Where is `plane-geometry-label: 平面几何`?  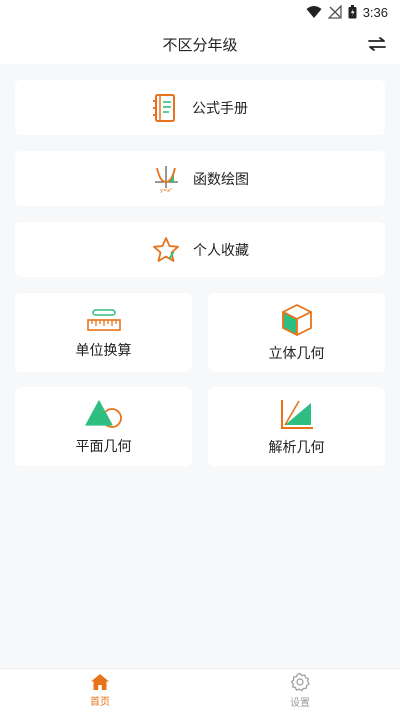 plane-geometry-label: 平面几何 is located at coordinates (103, 445).